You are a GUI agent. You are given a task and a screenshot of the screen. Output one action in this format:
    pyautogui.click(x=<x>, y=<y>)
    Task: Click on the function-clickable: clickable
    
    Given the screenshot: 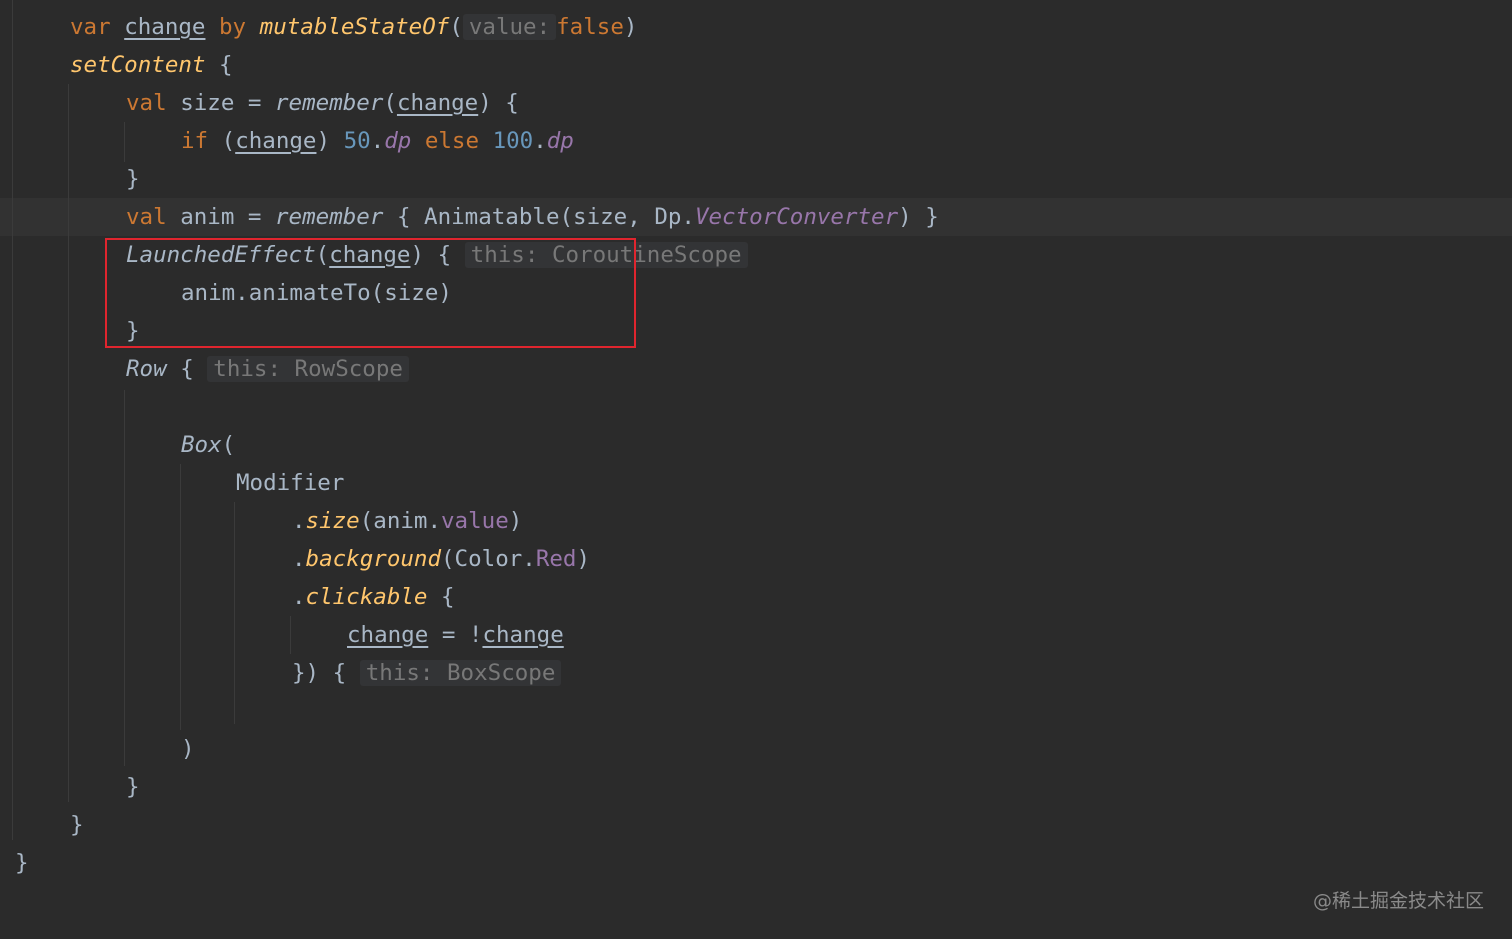 What is the action you would take?
    pyautogui.click(x=367, y=597)
    